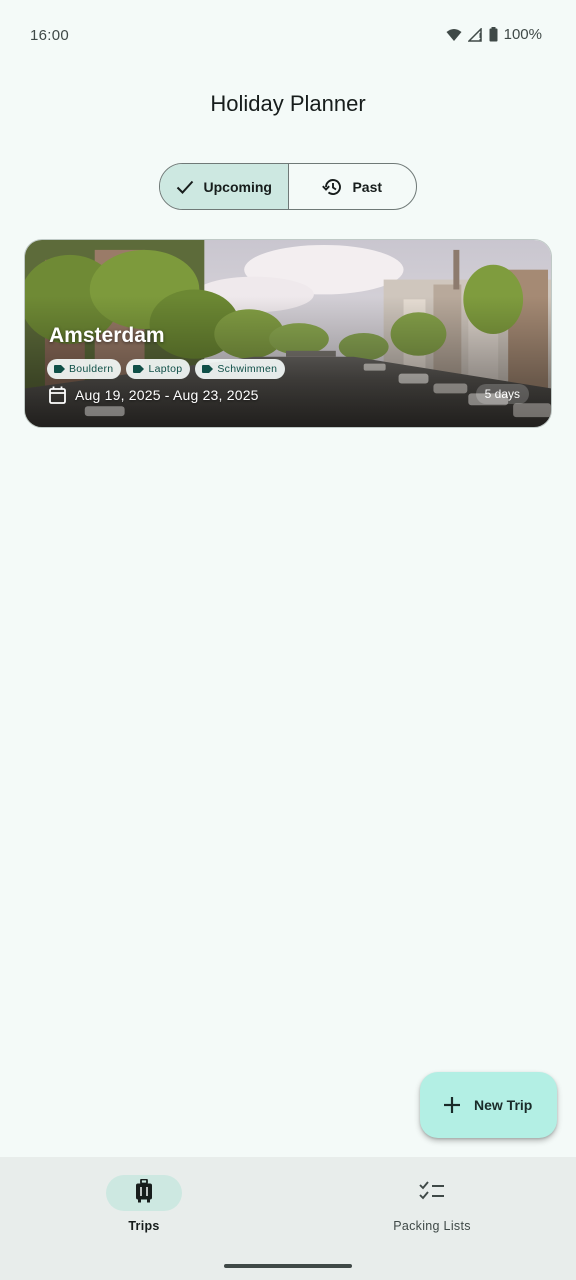  I want to click on segment-upcoming-label: Upcoming, so click(237, 186).